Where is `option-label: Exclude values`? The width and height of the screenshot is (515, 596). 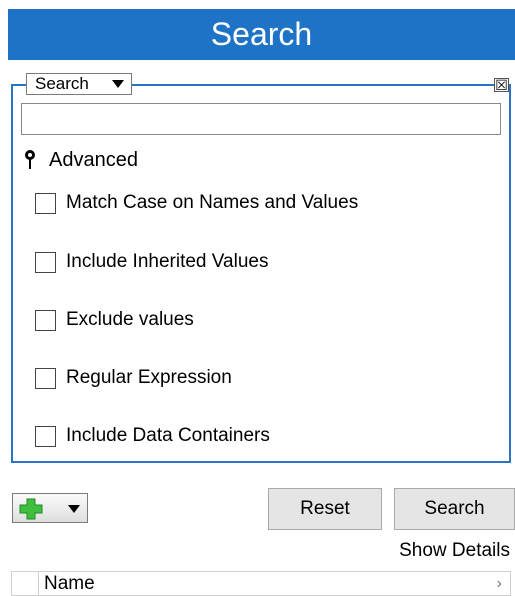
option-label: Exclude values is located at coordinates (130, 319).